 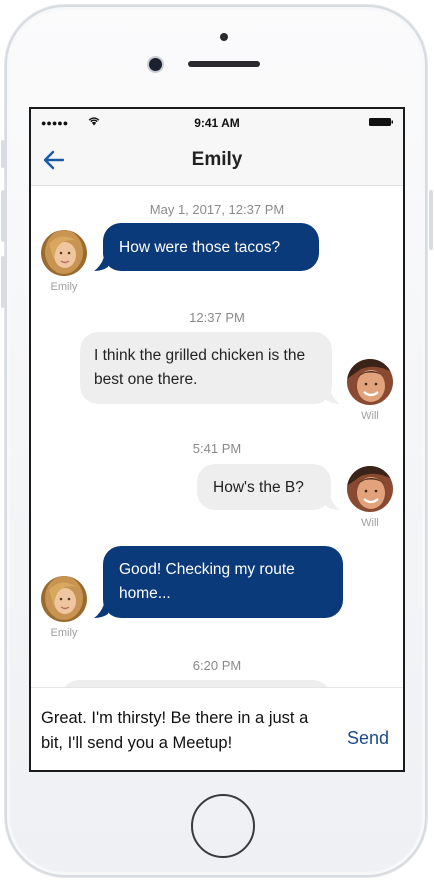 What do you see at coordinates (211, 247) in the screenshot?
I see `message-bubble-sent: How were those tacos?` at bounding box center [211, 247].